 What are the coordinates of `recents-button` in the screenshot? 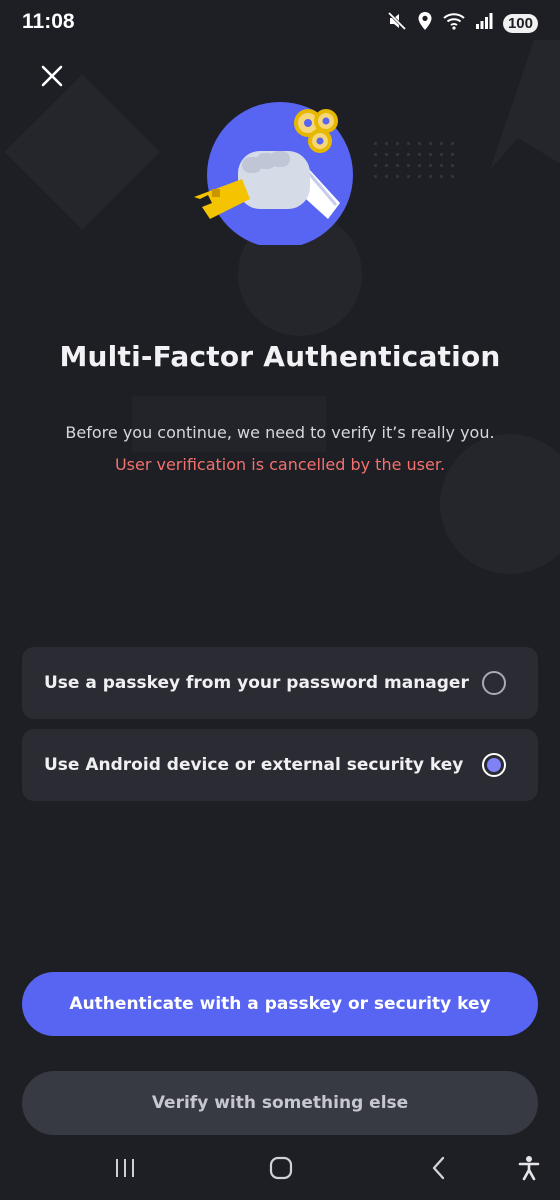 It's located at (125, 1170).